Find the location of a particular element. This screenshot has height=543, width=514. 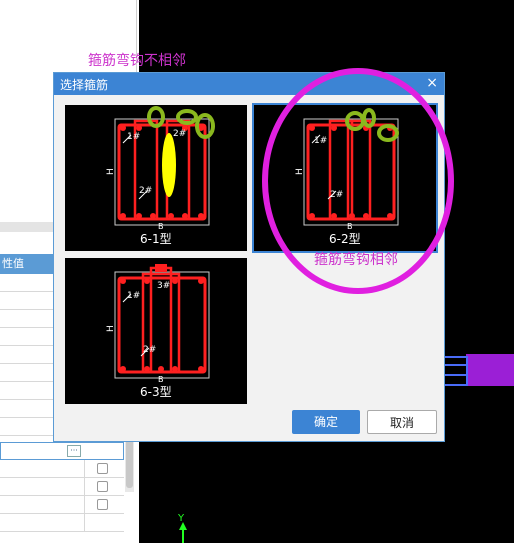

close-icon: × is located at coordinates (432, 83).